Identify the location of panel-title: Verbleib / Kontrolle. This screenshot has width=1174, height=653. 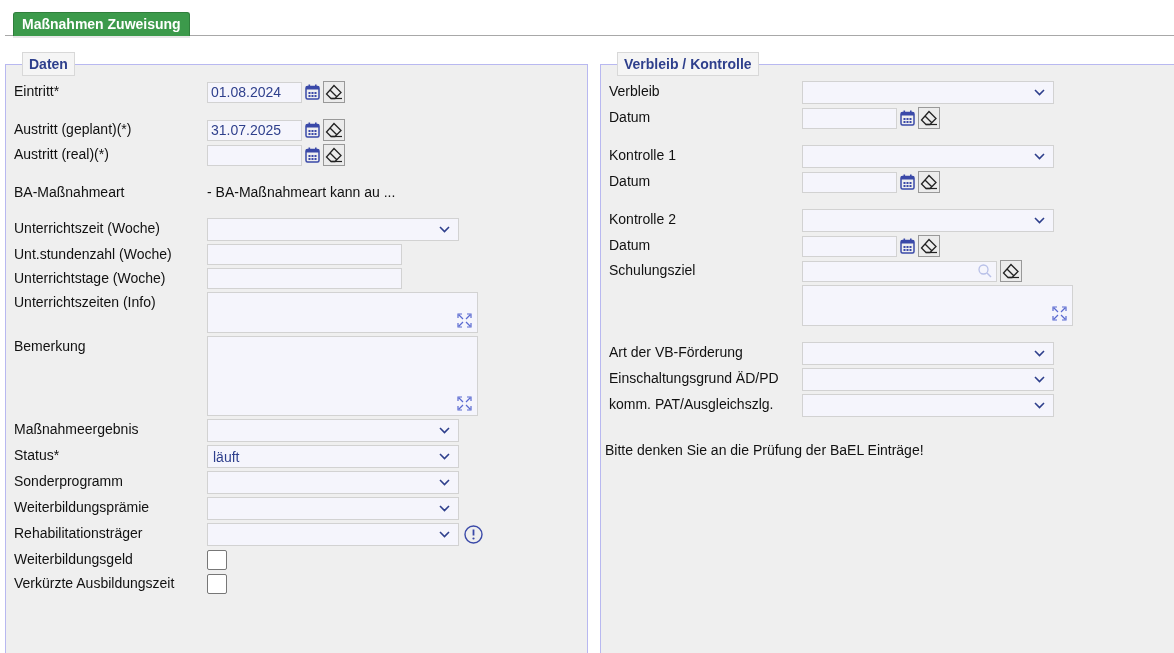
(688, 64).